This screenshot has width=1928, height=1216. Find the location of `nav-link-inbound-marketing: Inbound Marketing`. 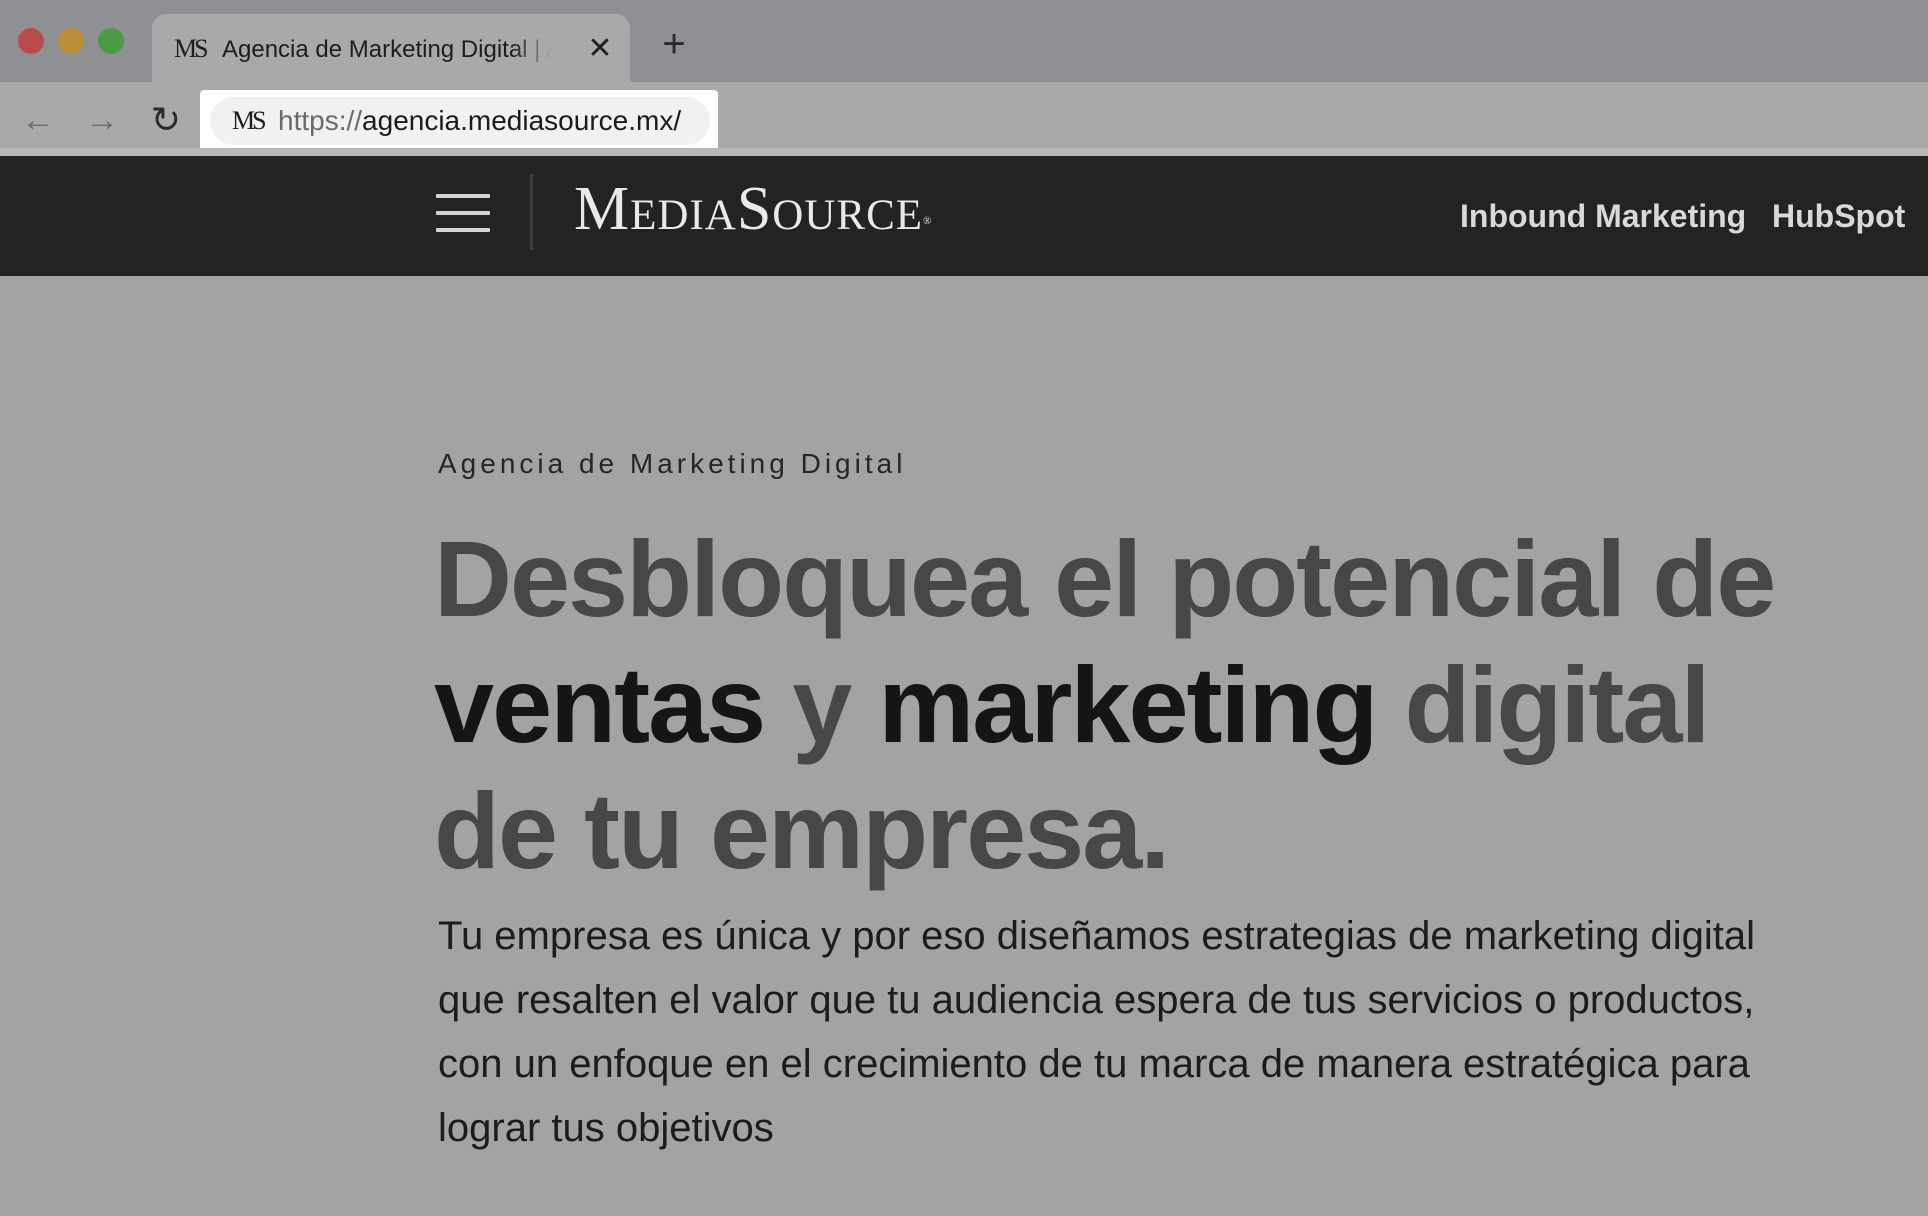

nav-link-inbound-marketing: Inbound Marketing is located at coordinates (1603, 216).